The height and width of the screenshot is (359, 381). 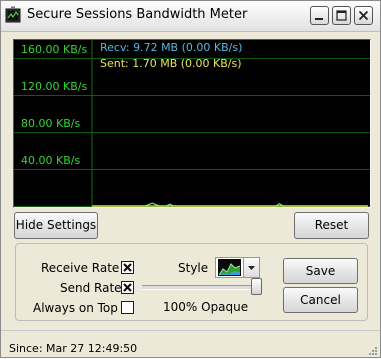 I want to click on save-button: Save, so click(x=320, y=271).